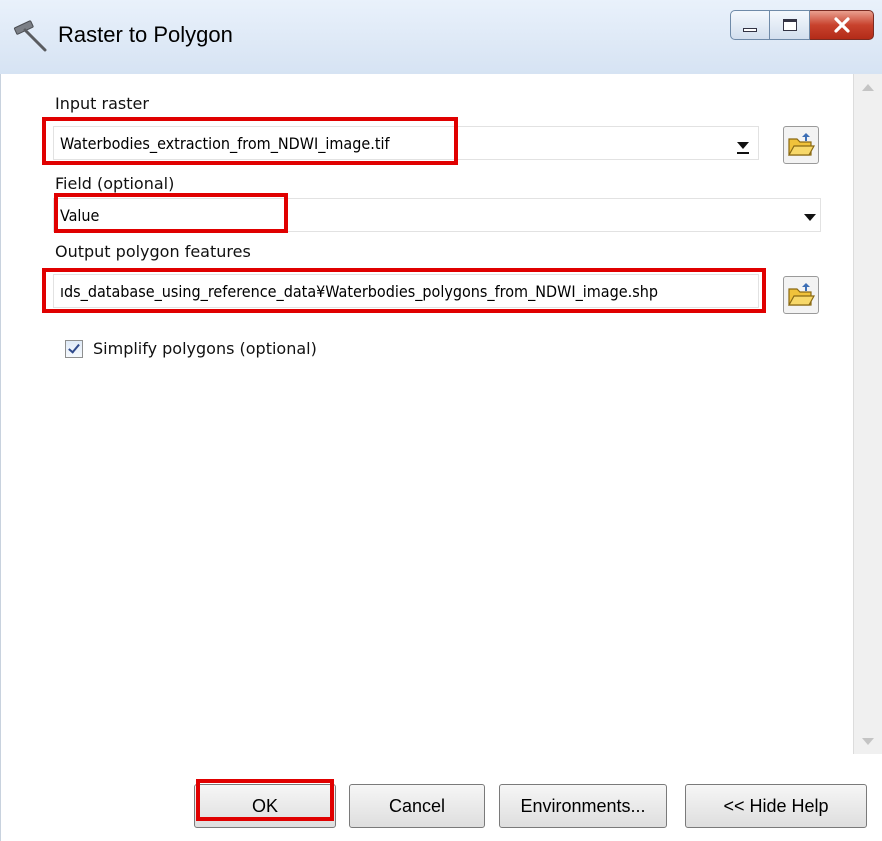  I want to click on highlight-output-features, so click(404, 290).